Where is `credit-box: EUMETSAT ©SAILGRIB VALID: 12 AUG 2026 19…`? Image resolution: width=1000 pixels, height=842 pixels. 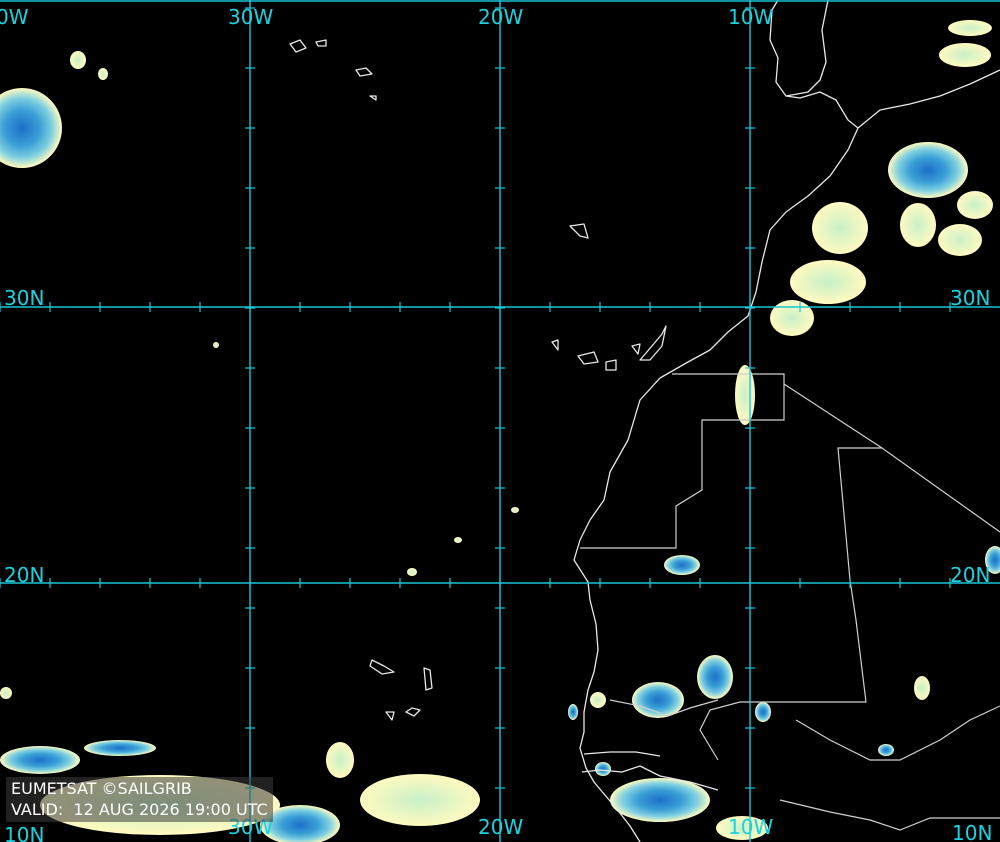 credit-box: EUMETSAT ©SAILGRIB VALID: 12 AUG 2026 19… is located at coordinates (139, 799).